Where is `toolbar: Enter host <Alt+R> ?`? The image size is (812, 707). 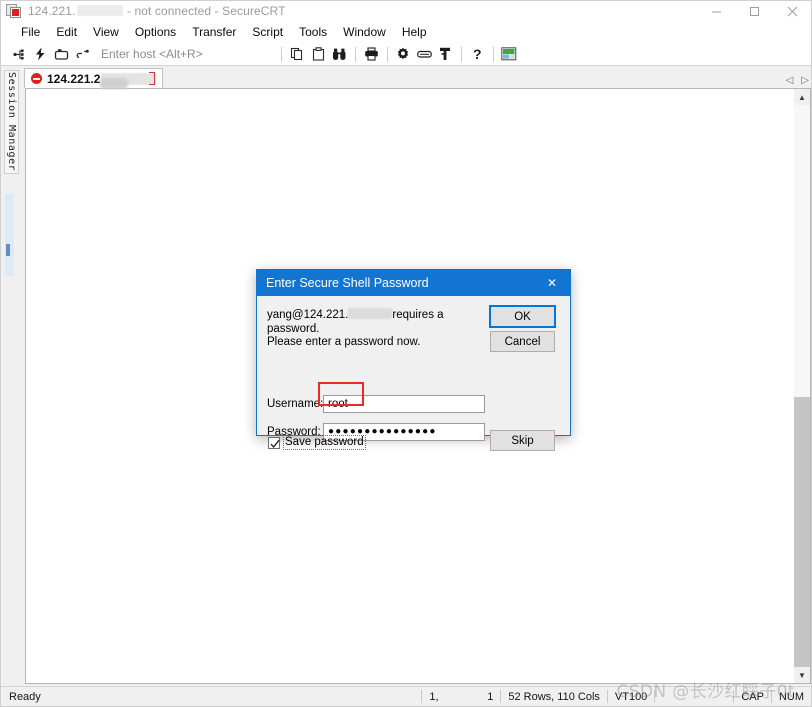
toolbar: Enter host <Alt+R> ? is located at coordinates (406, 54).